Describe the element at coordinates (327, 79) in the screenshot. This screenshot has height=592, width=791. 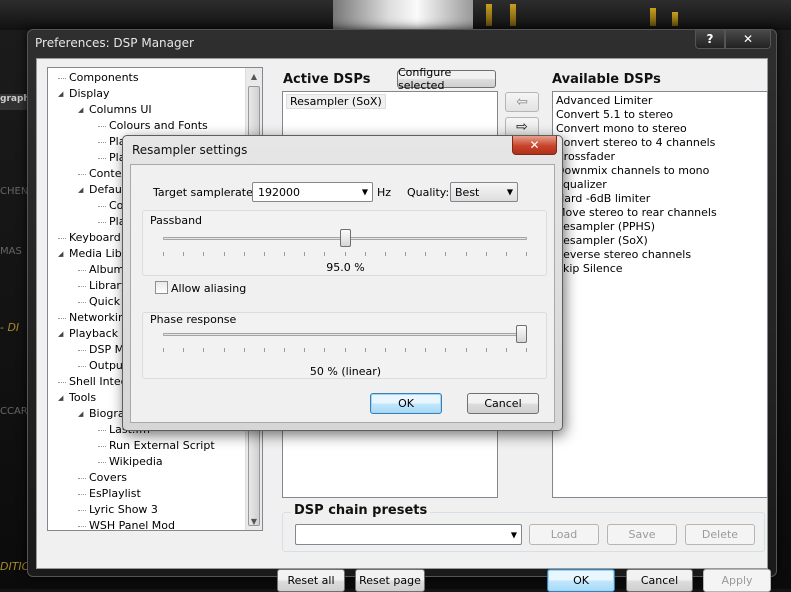
I see `active-dsps-heading: Active DSPs` at that location.